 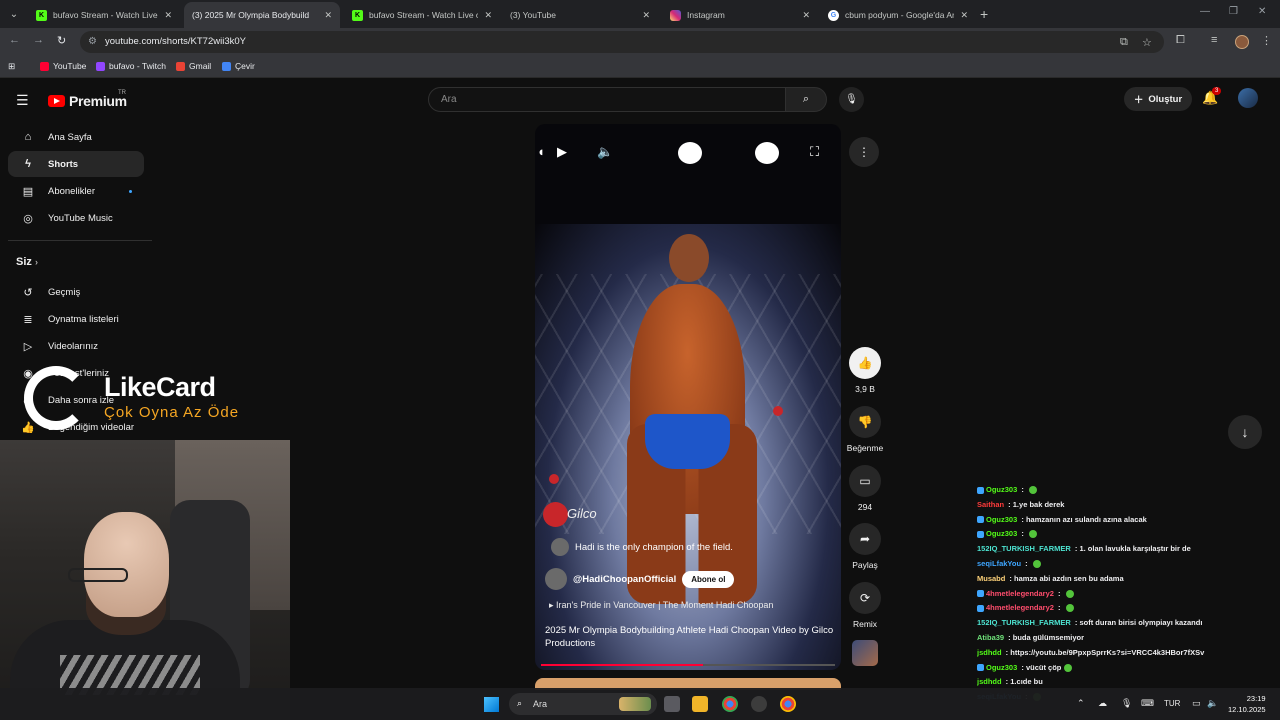 What do you see at coordinates (76, 346) in the screenshot?
I see `sidebar-item-your-videos: ▷ Videolarınız` at bounding box center [76, 346].